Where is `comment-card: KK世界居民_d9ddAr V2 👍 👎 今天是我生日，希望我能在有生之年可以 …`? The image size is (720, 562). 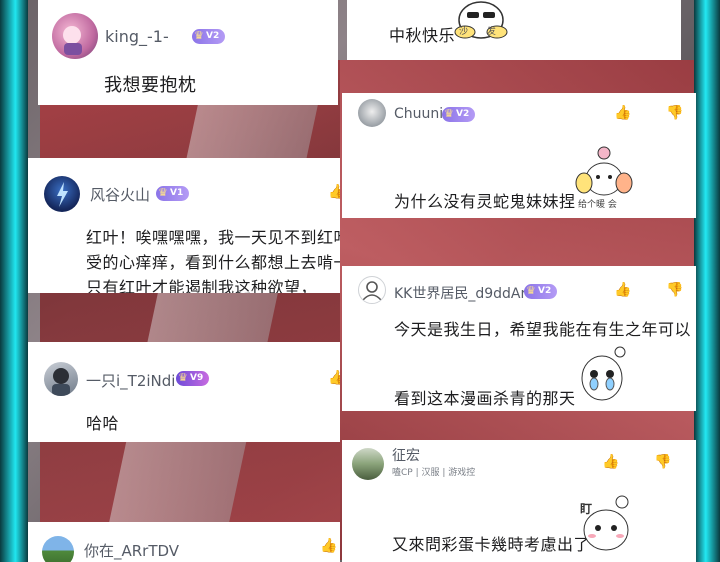 comment-card: KK世界居民_d9ddAr V2 👍 👎 今天是我生日，希望我能在有生之年可以 … is located at coordinates (519, 338).